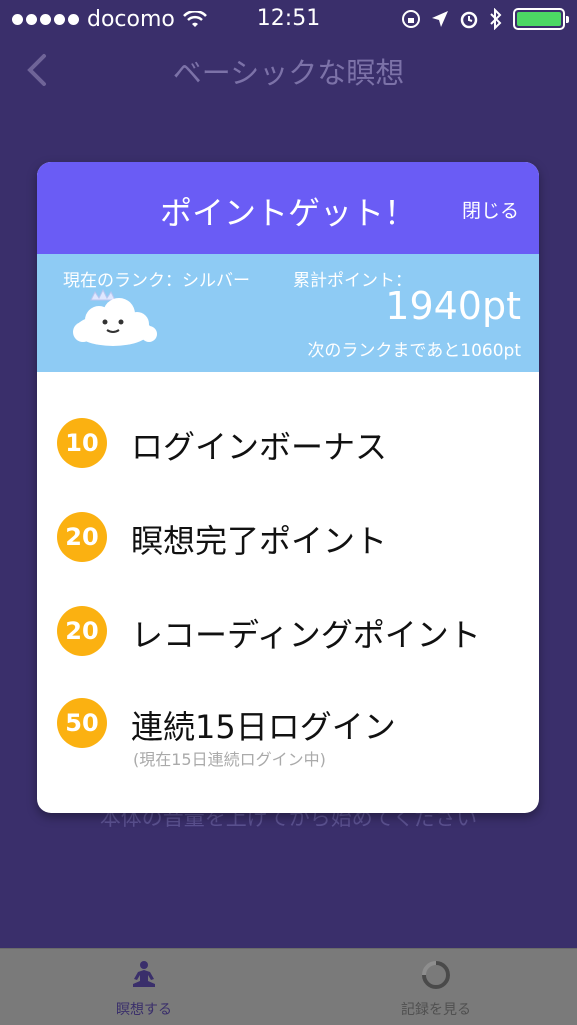 The width and height of the screenshot is (577, 1025). What do you see at coordinates (485, 19) in the screenshot?
I see `status-right` at bounding box center [485, 19].